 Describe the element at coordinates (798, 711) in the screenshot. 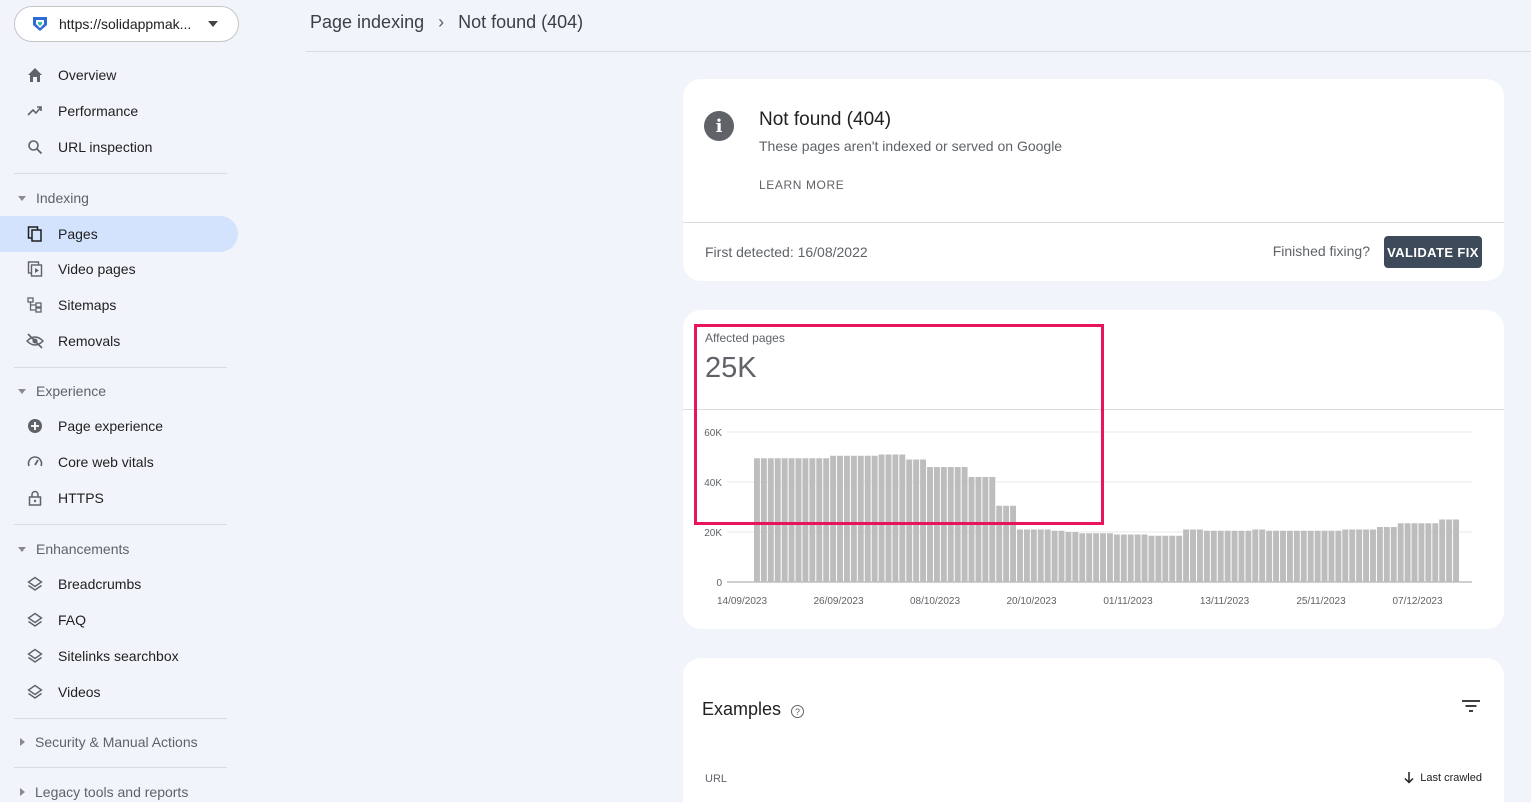

I see `help-icon: ?` at that location.